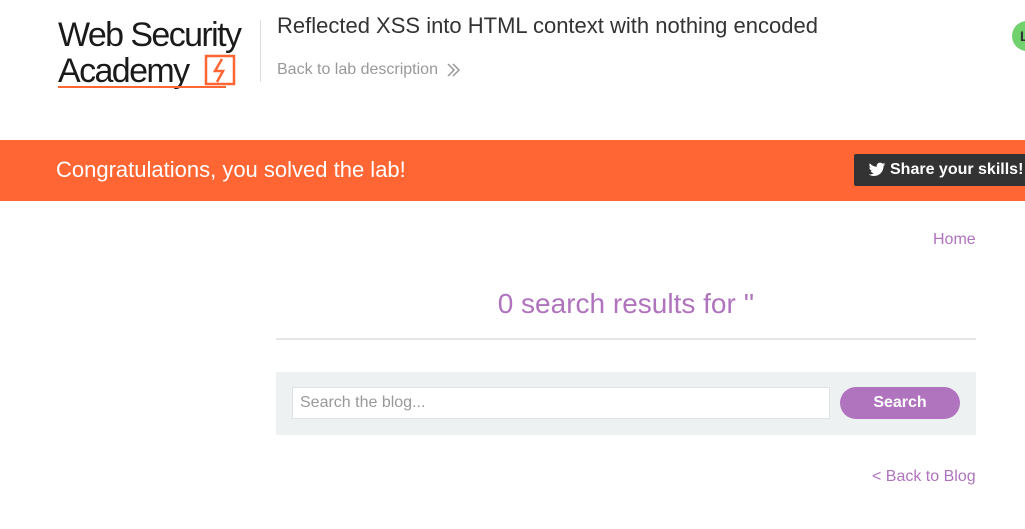 Image resolution: width=1025 pixels, height=529 pixels. I want to click on web-security-academy-logo: Web Security Academy, so click(159, 54).